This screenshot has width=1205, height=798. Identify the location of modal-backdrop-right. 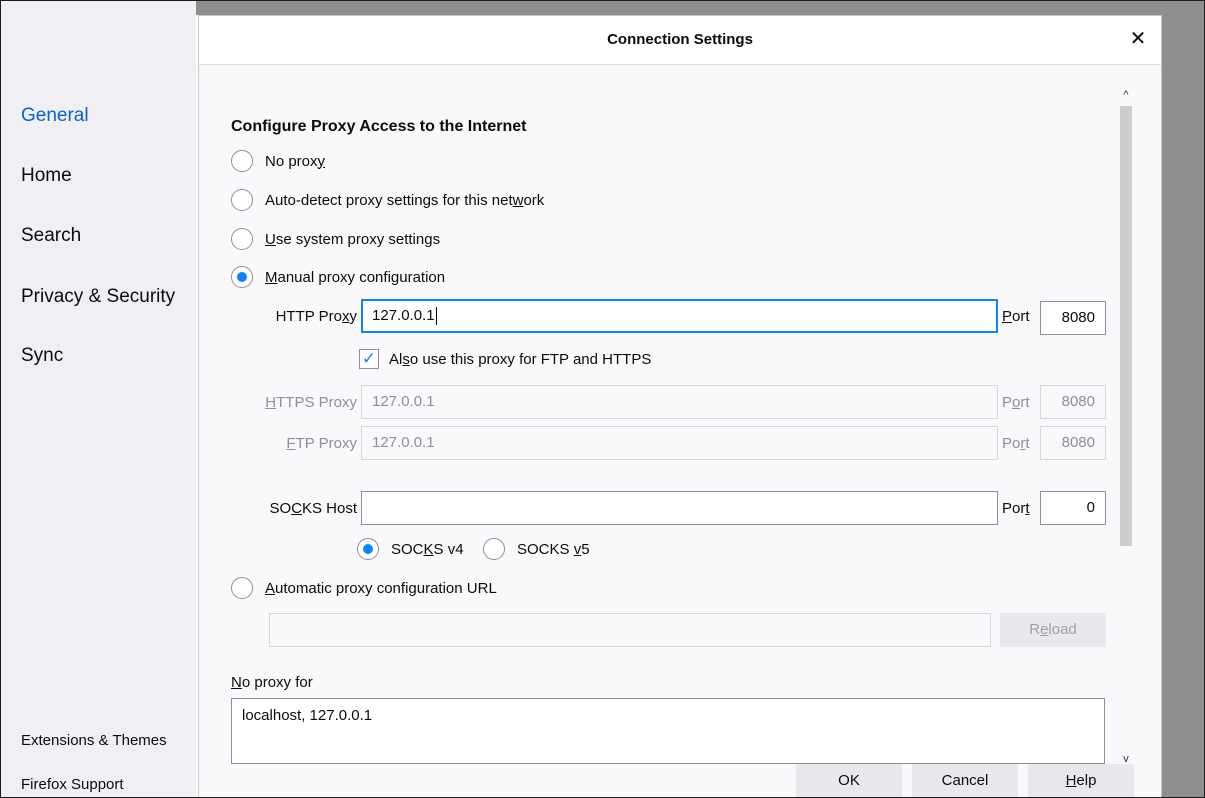
(1182, 399).